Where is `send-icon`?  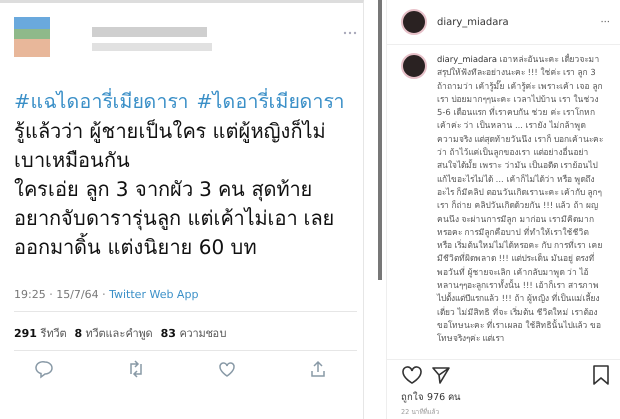 send-icon is located at coordinates (441, 375).